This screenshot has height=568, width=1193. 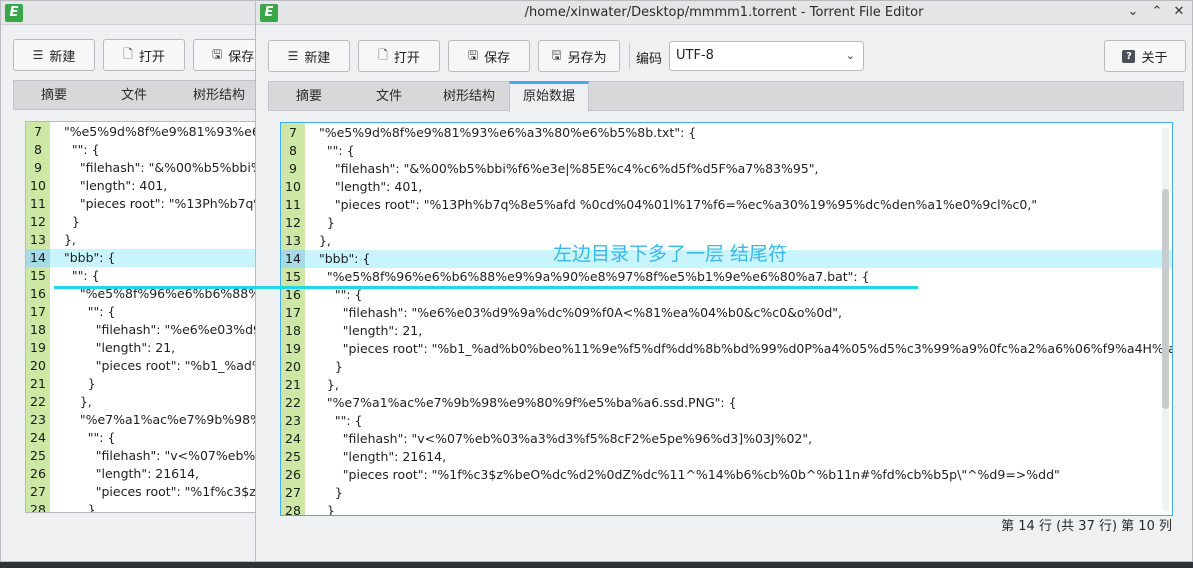 What do you see at coordinates (158, 131) in the screenshot?
I see `back-line-text: "%e5%9d%8f%e9%81%93%e6` at bounding box center [158, 131].